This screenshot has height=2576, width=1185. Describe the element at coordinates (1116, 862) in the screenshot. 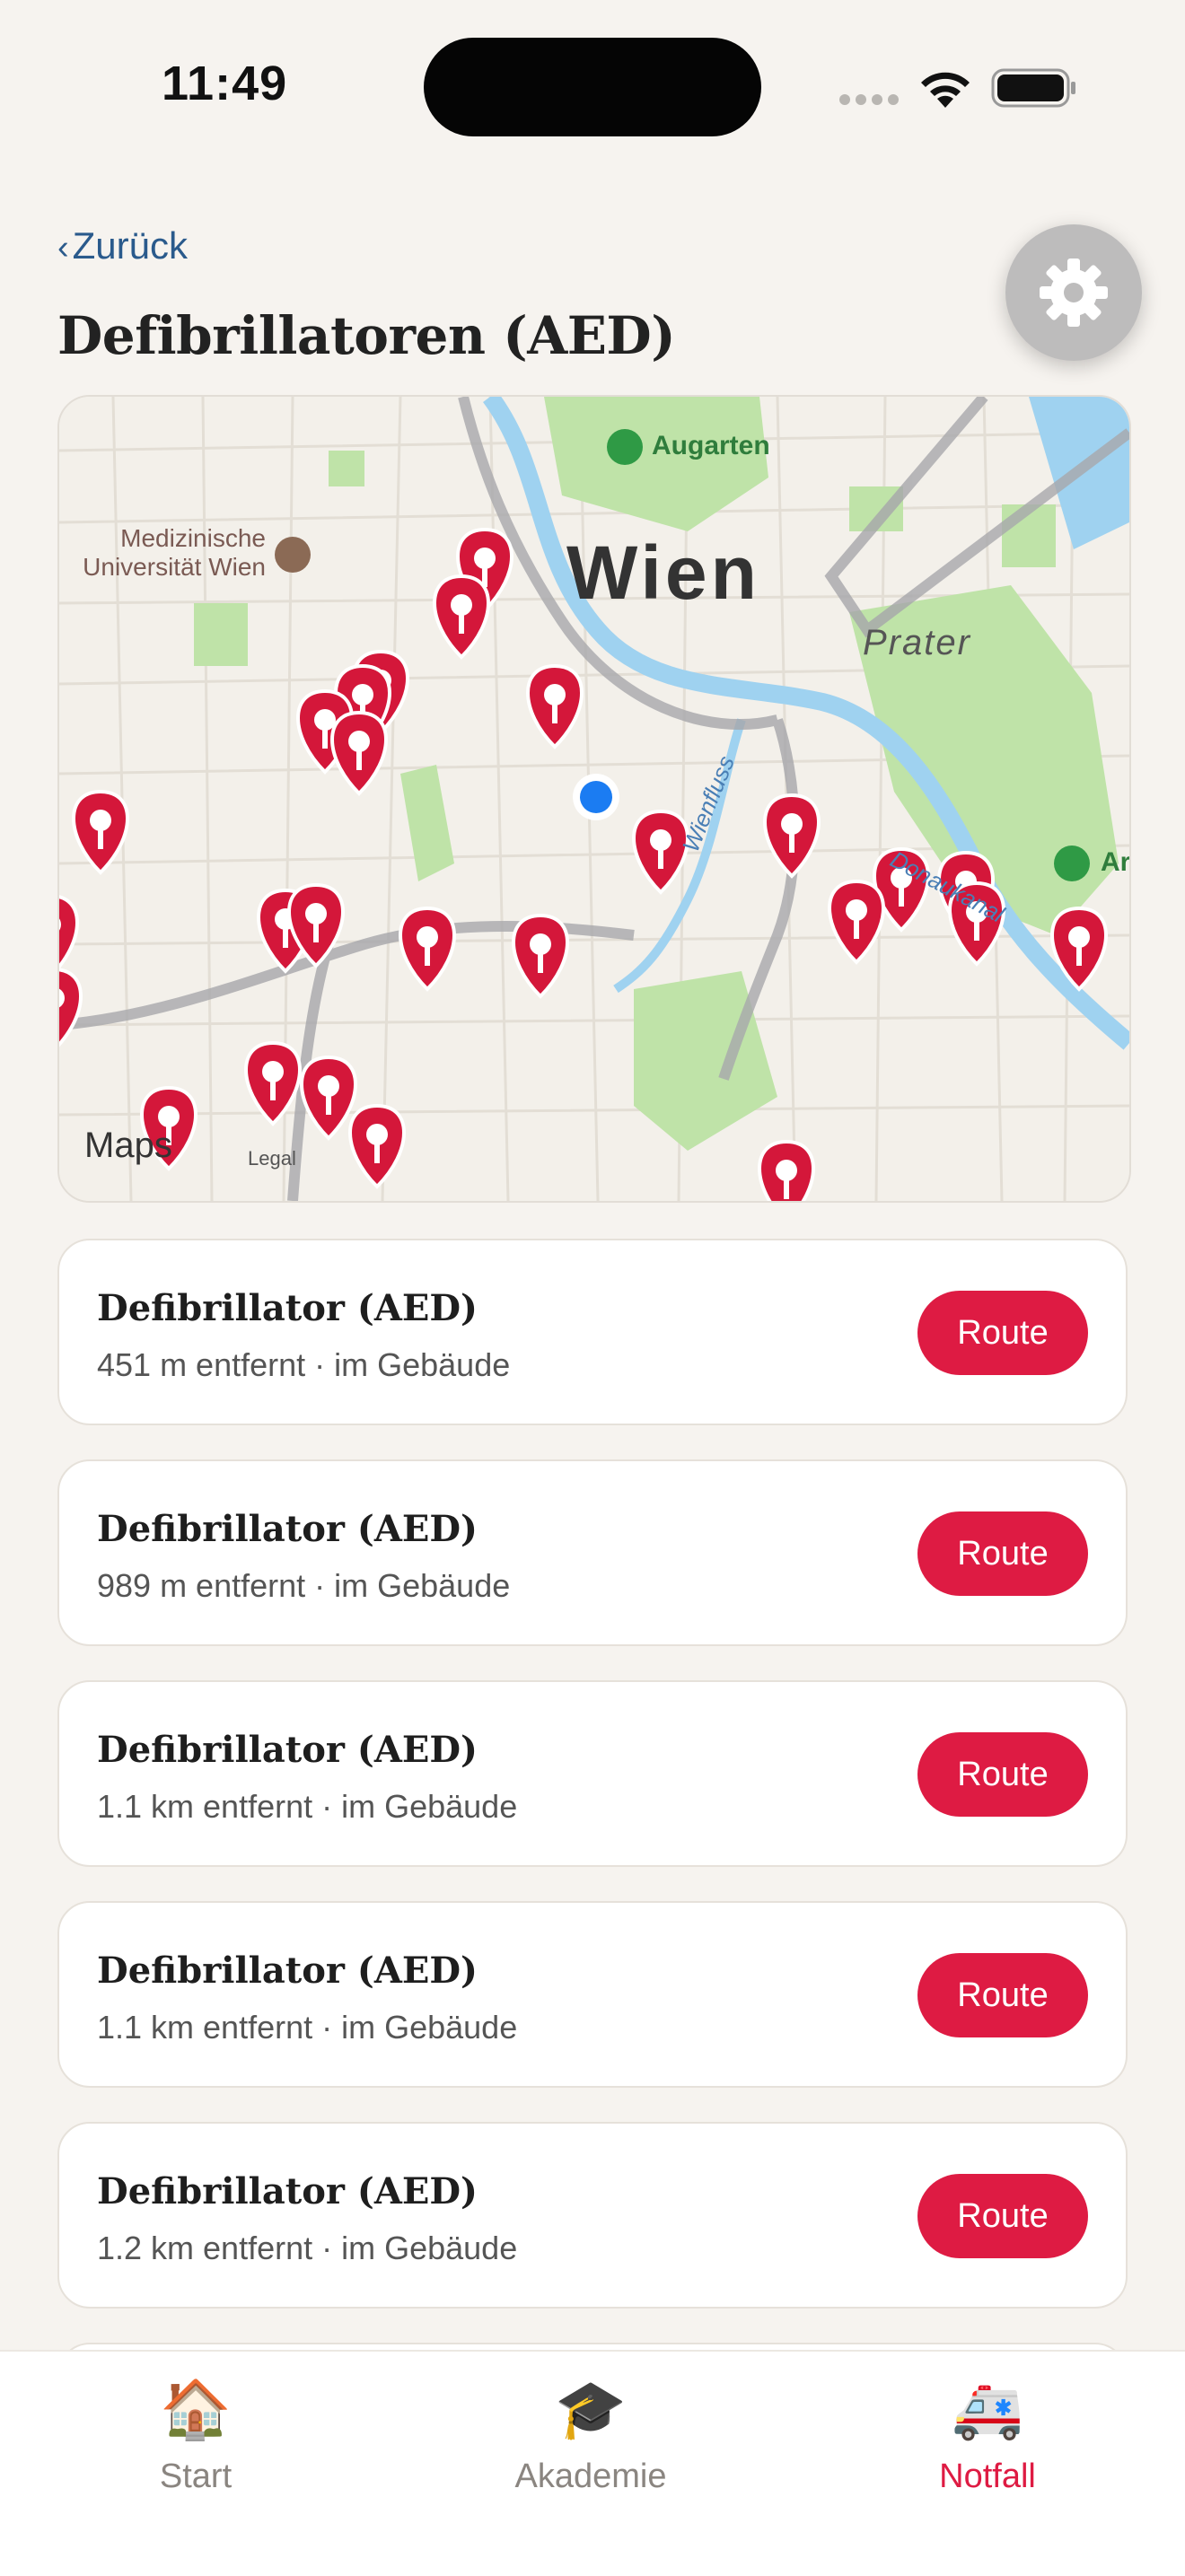

I see `map-label-ar: Ar` at that location.